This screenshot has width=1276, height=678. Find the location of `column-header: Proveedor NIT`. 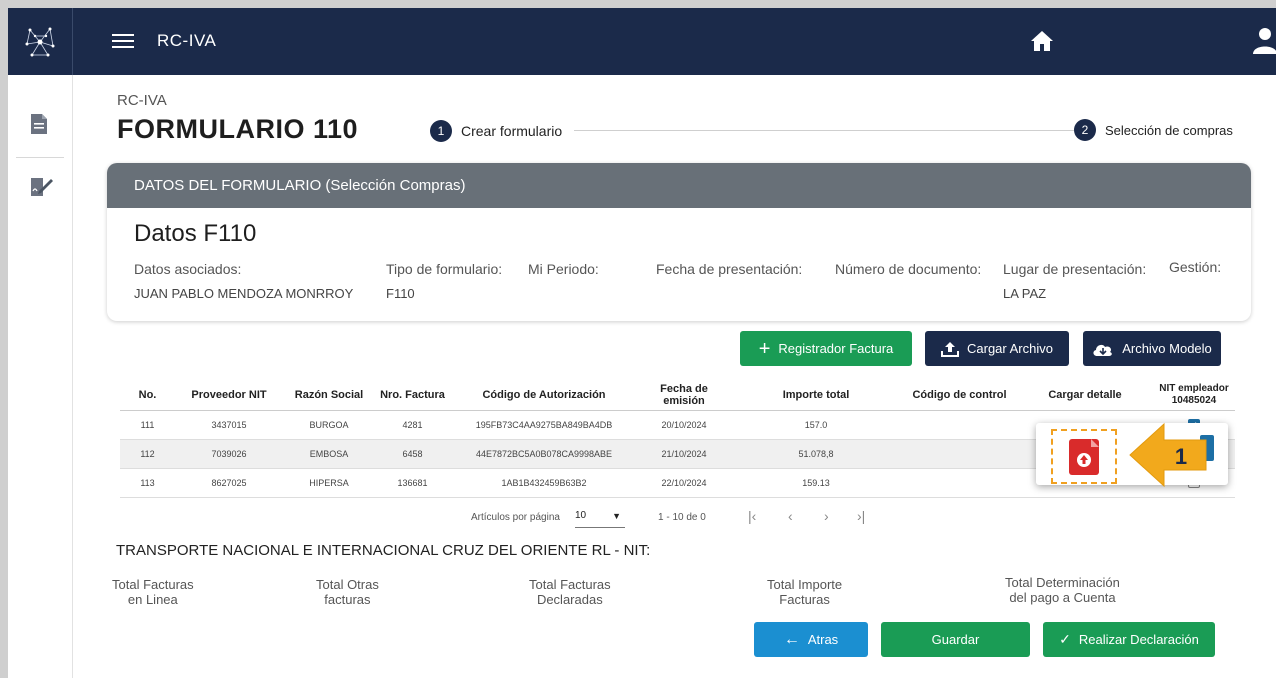

column-header: Proveedor NIT is located at coordinates (229, 395).